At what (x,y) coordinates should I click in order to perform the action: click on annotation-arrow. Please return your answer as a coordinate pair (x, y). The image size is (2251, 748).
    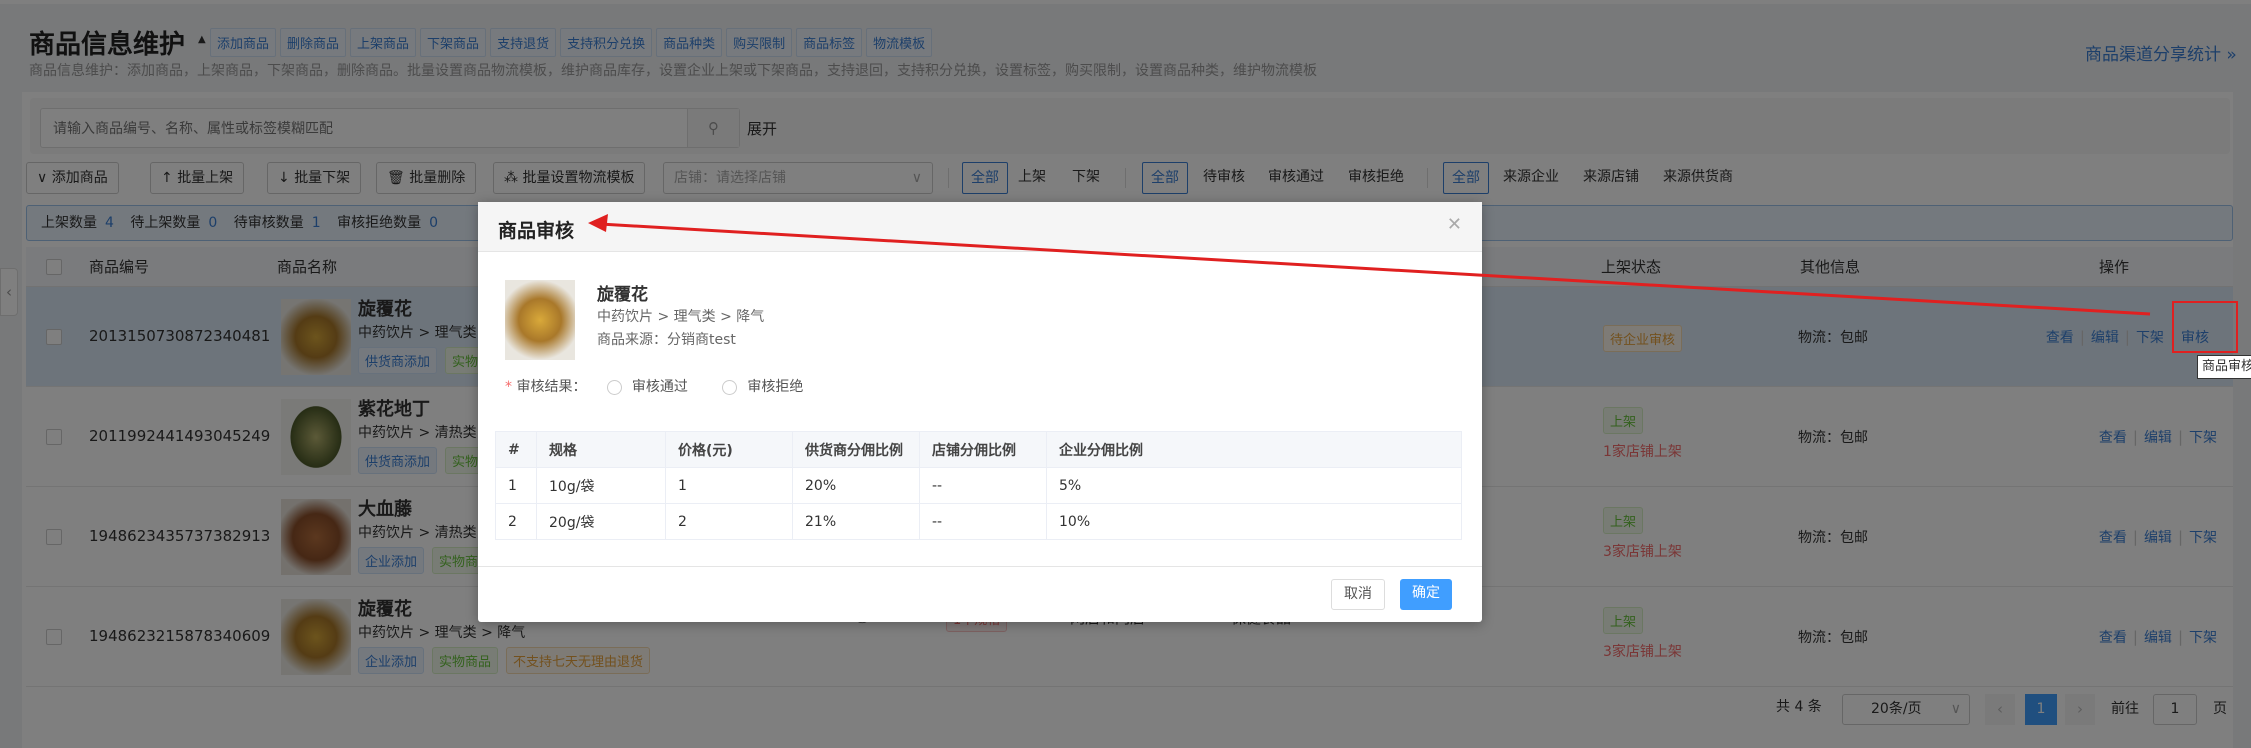
    Looking at the image, I should click on (1413, 283).